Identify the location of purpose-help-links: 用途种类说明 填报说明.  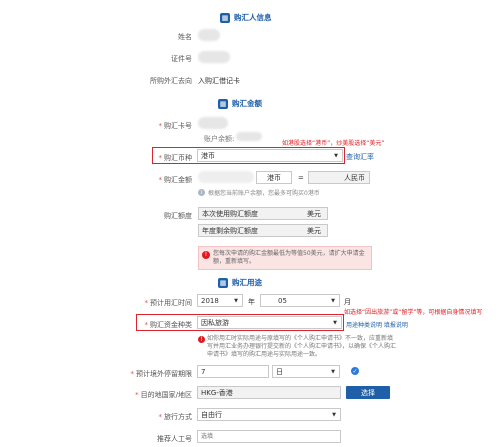
(377, 324).